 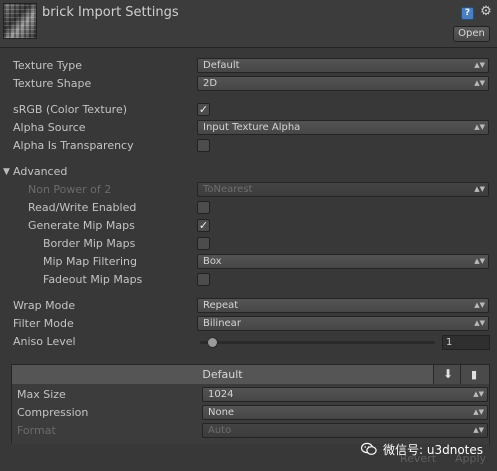 I want to click on generate-mip-maps-checkbox: ✓, so click(x=203, y=225).